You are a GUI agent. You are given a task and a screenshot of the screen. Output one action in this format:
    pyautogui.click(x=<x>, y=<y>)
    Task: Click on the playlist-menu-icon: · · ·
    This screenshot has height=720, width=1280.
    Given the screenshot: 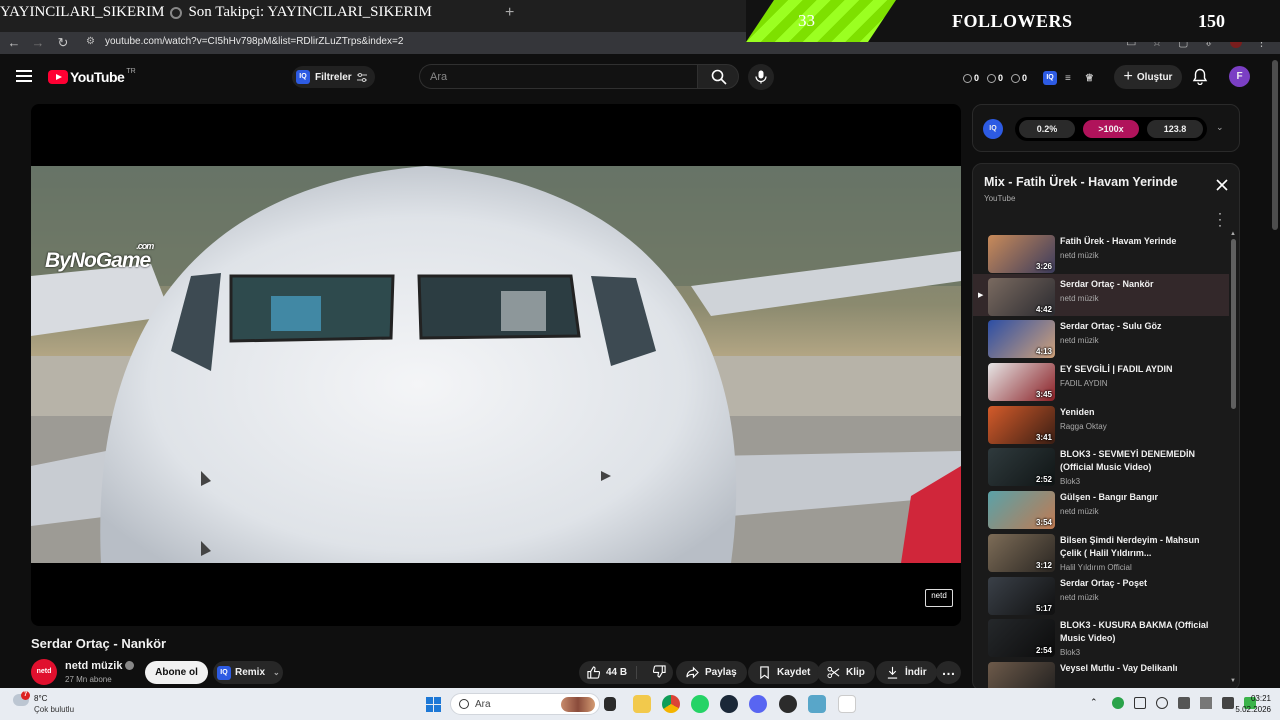 What is the action you would take?
    pyautogui.click(x=1220, y=219)
    